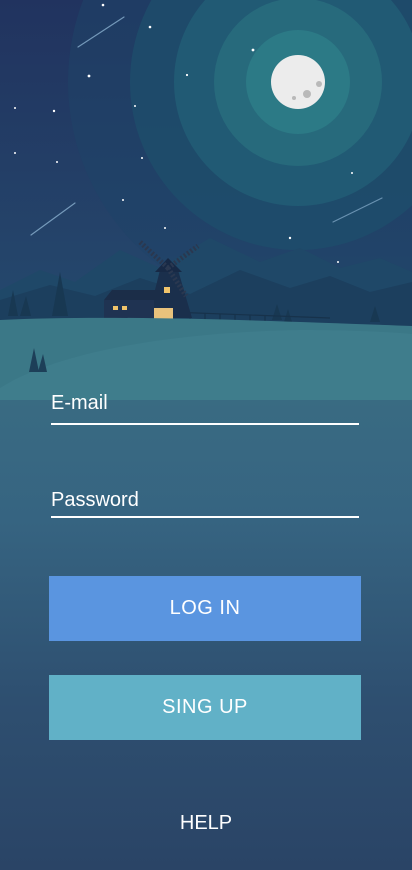 The image size is (412, 870). Describe the element at coordinates (205, 517) in the screenshot. I see `password-underline` at that location.